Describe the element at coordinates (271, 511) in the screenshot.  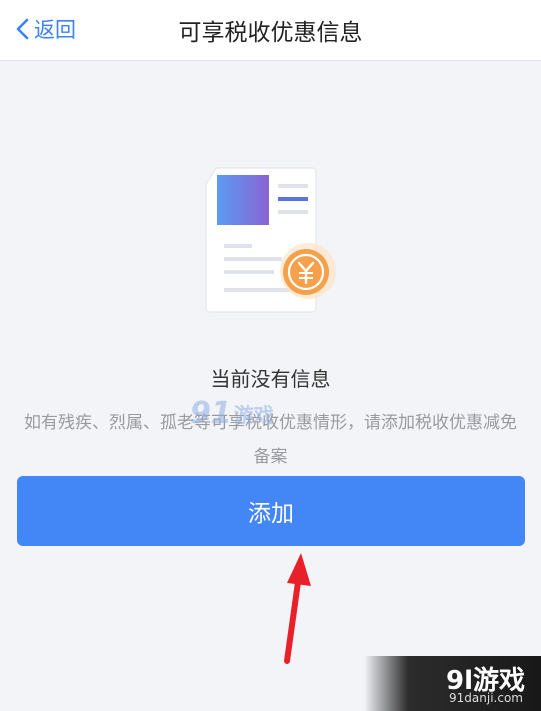
I see `add-button: 添加` at that location.